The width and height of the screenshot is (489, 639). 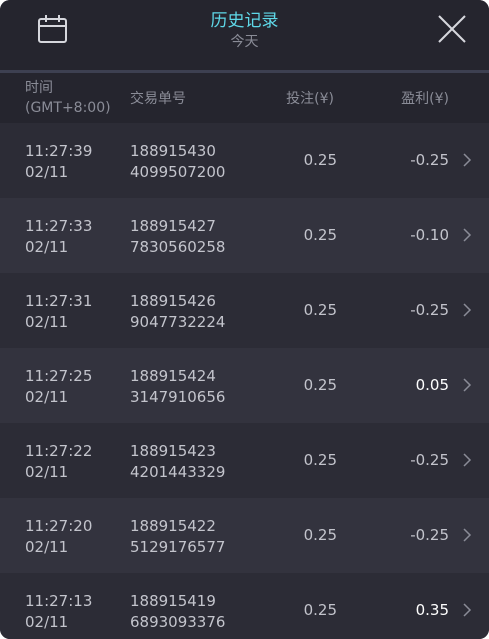 I want to click on title-group: 历史记录 今天, so click(x=244, y=31).